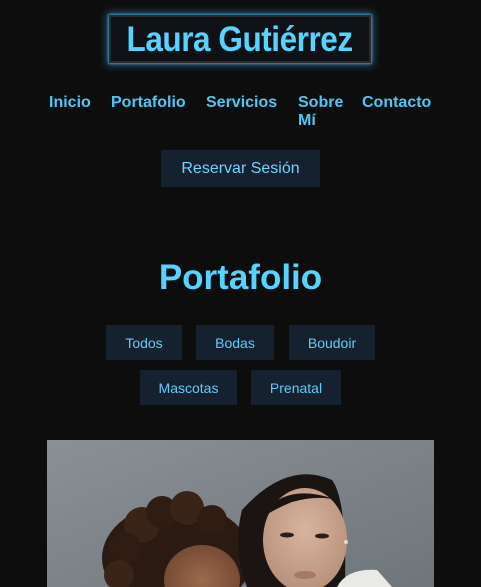 Image resolution: width=481 pixels, height=587 pixels. Describe the element at coordinates (323, 112) in the screenshot. I see `nav-item-sobre-mi: Sobre Mí` at that location.